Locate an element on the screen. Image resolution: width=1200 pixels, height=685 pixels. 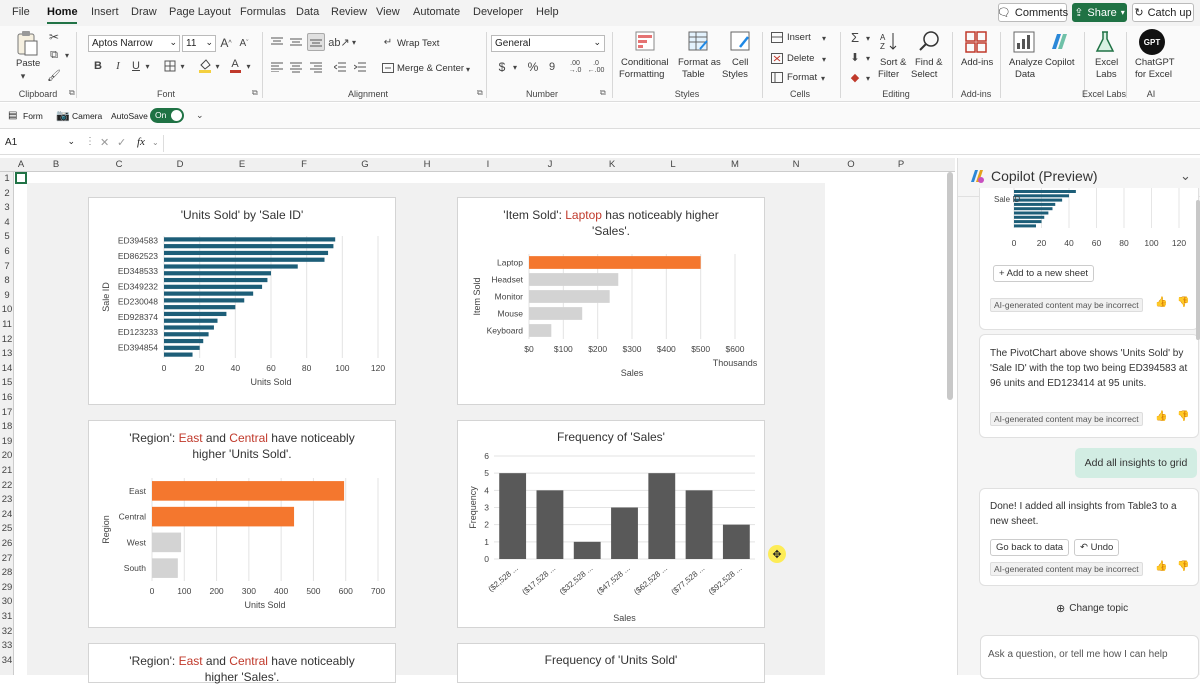
row-header: 4 is located at coordinates (7, 222).